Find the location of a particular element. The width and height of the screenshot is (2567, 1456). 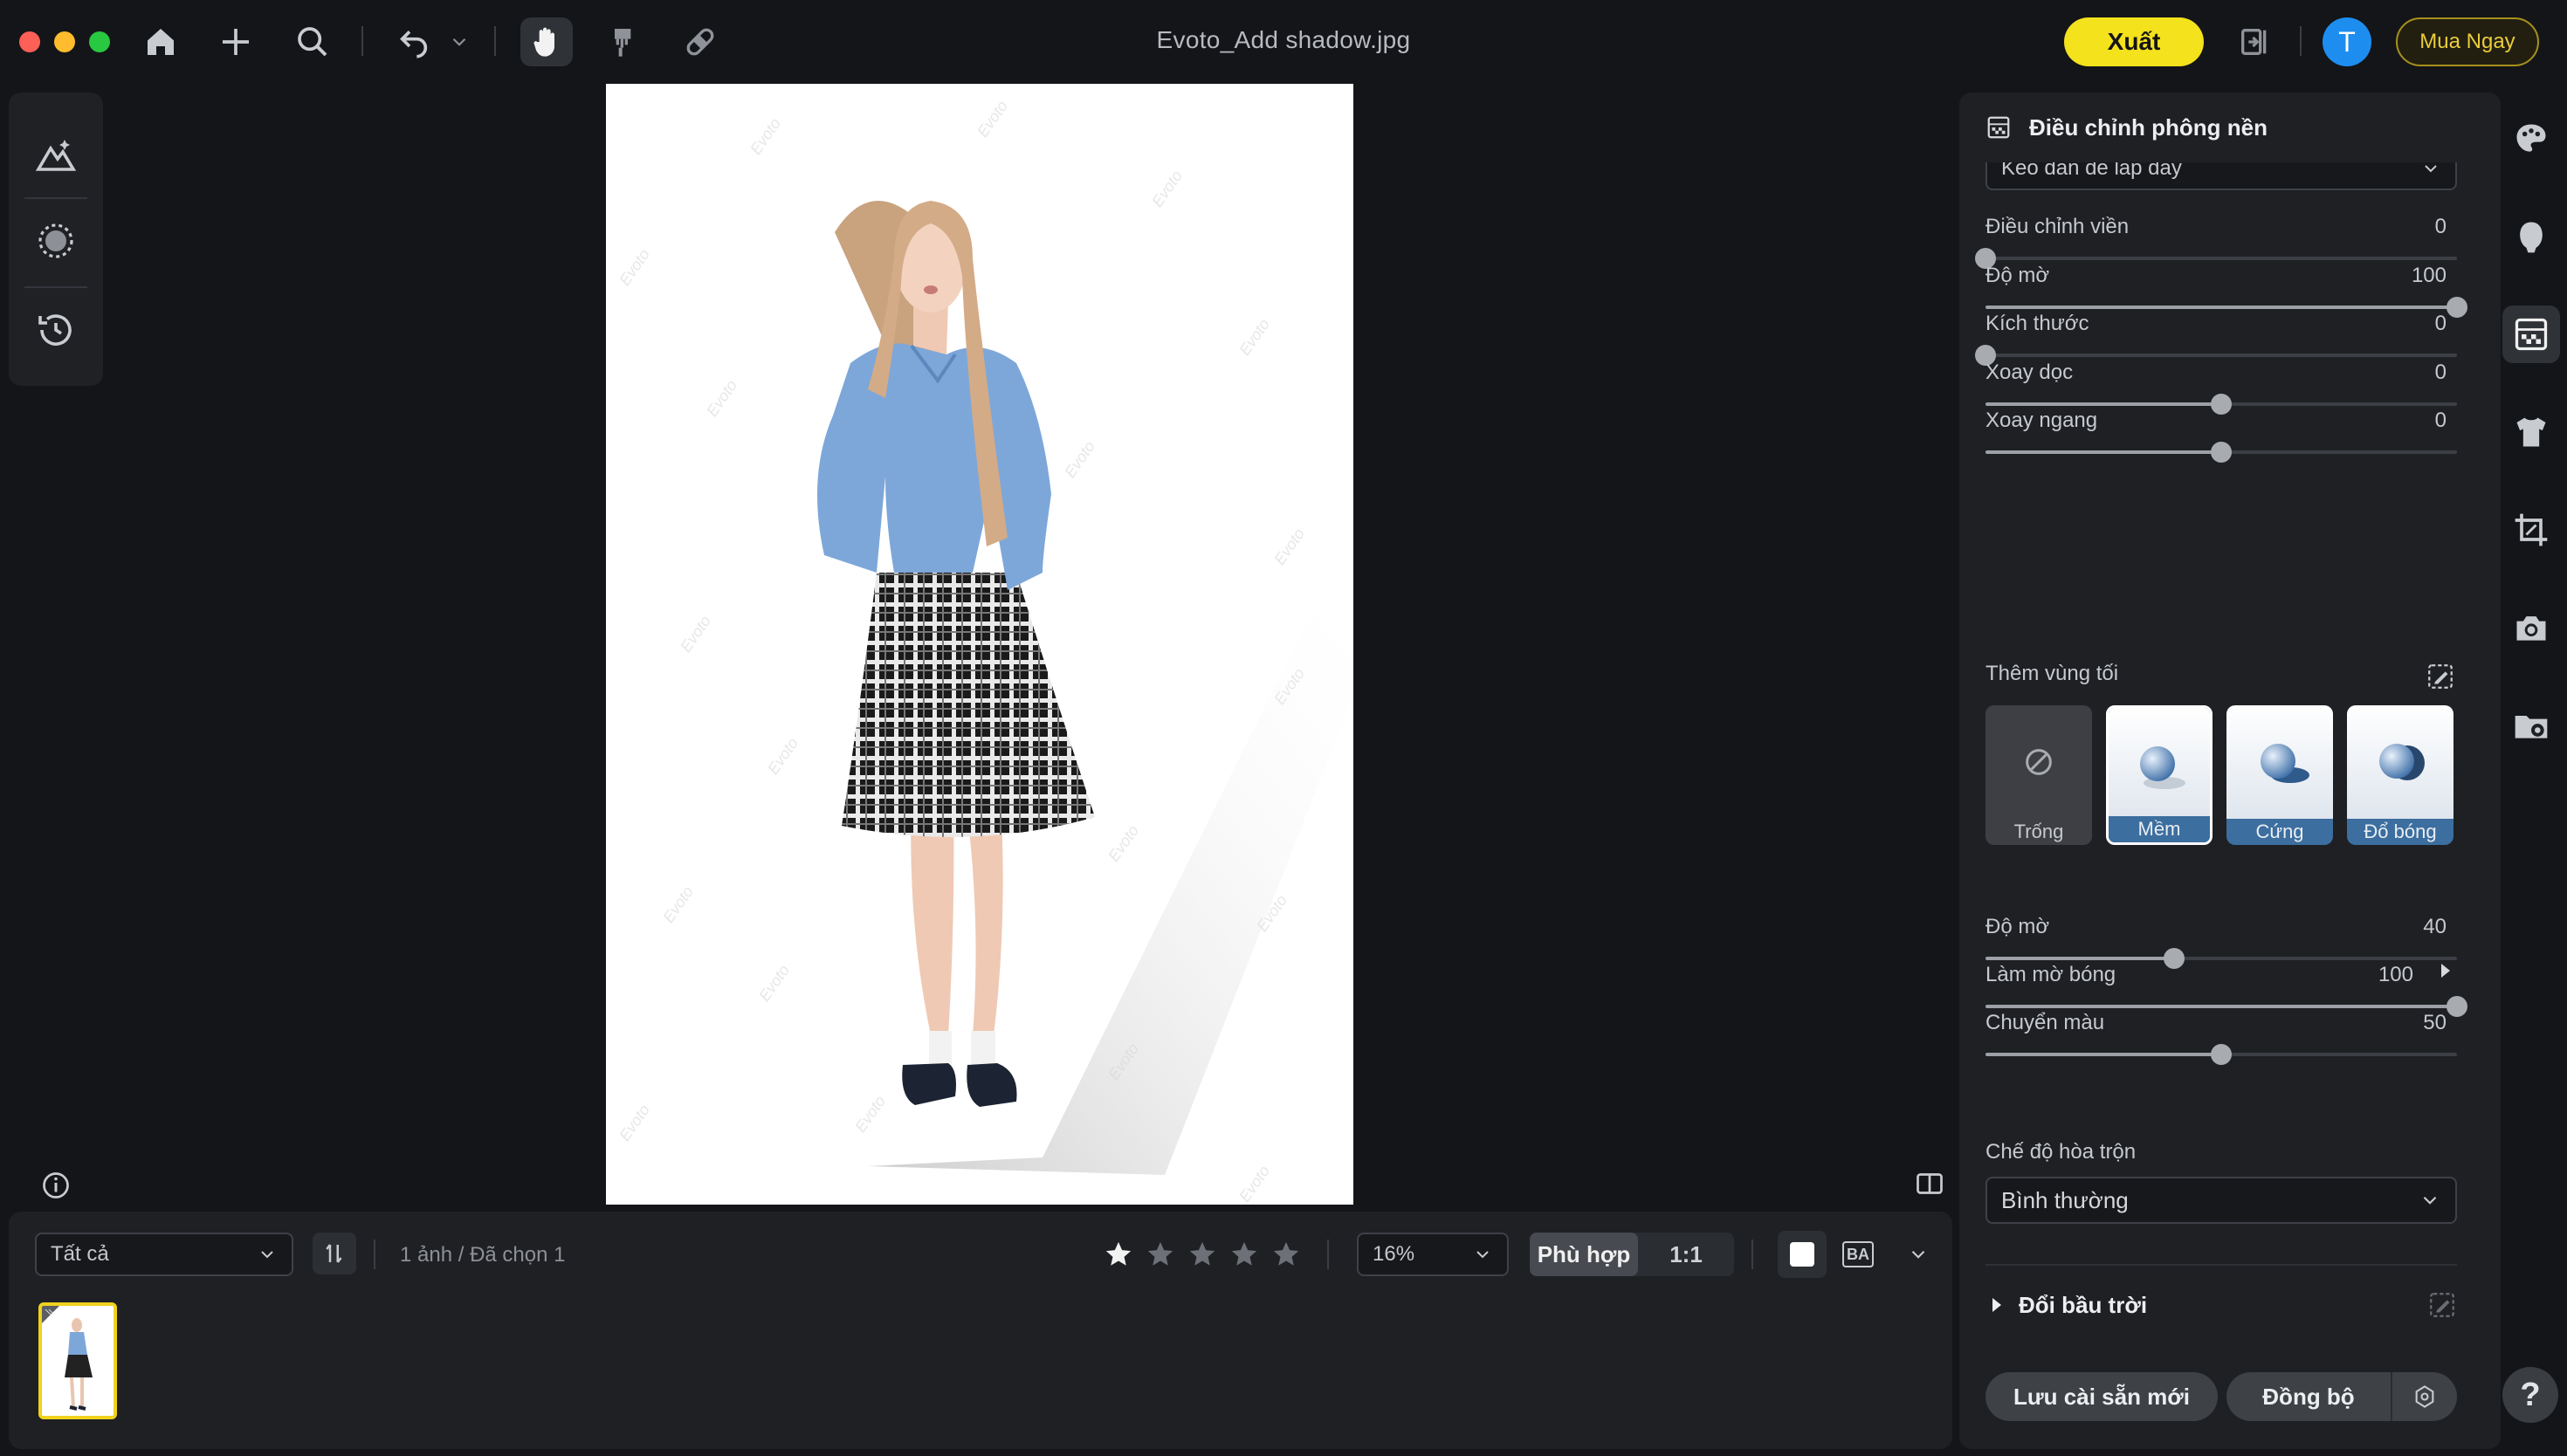

toolbar-divider is located at coordinates (362, 41).